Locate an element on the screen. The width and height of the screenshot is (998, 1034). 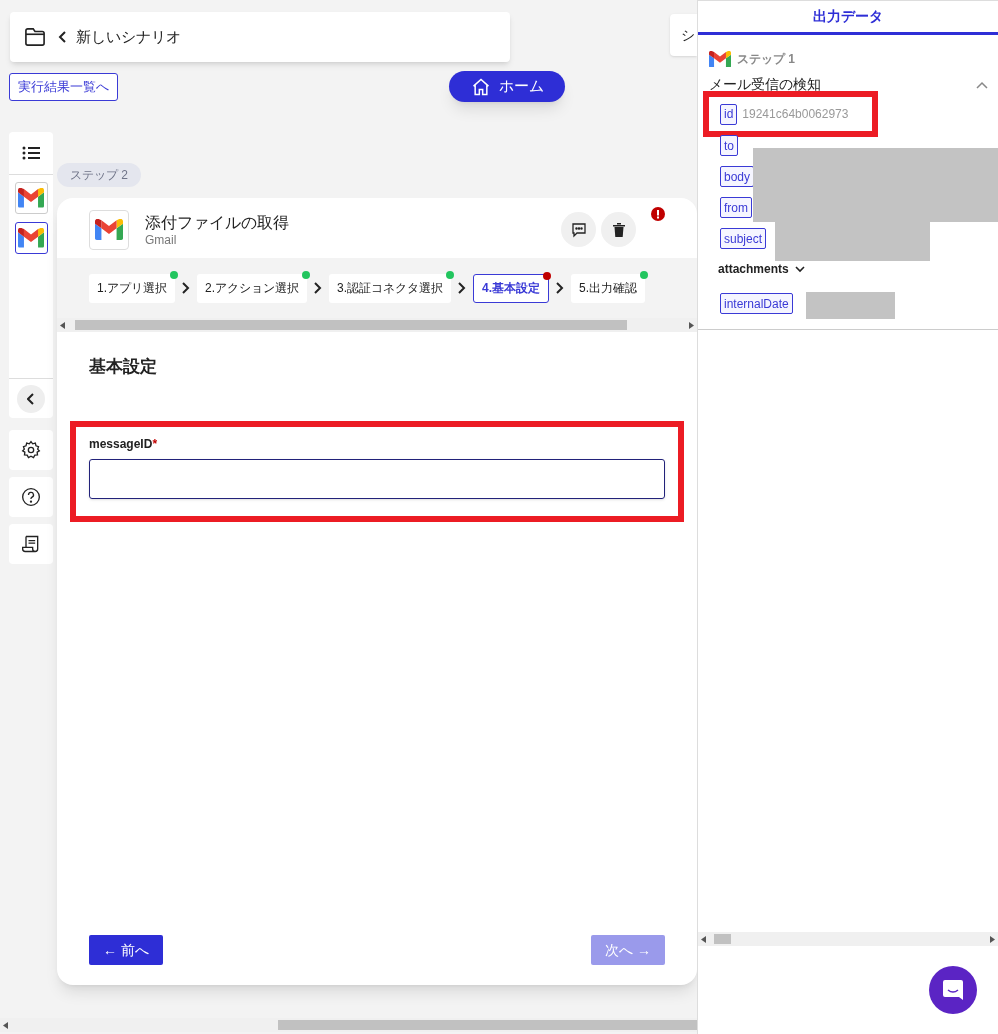
trigger-title: メール受信の検知 is located at coordinates (765, 84).